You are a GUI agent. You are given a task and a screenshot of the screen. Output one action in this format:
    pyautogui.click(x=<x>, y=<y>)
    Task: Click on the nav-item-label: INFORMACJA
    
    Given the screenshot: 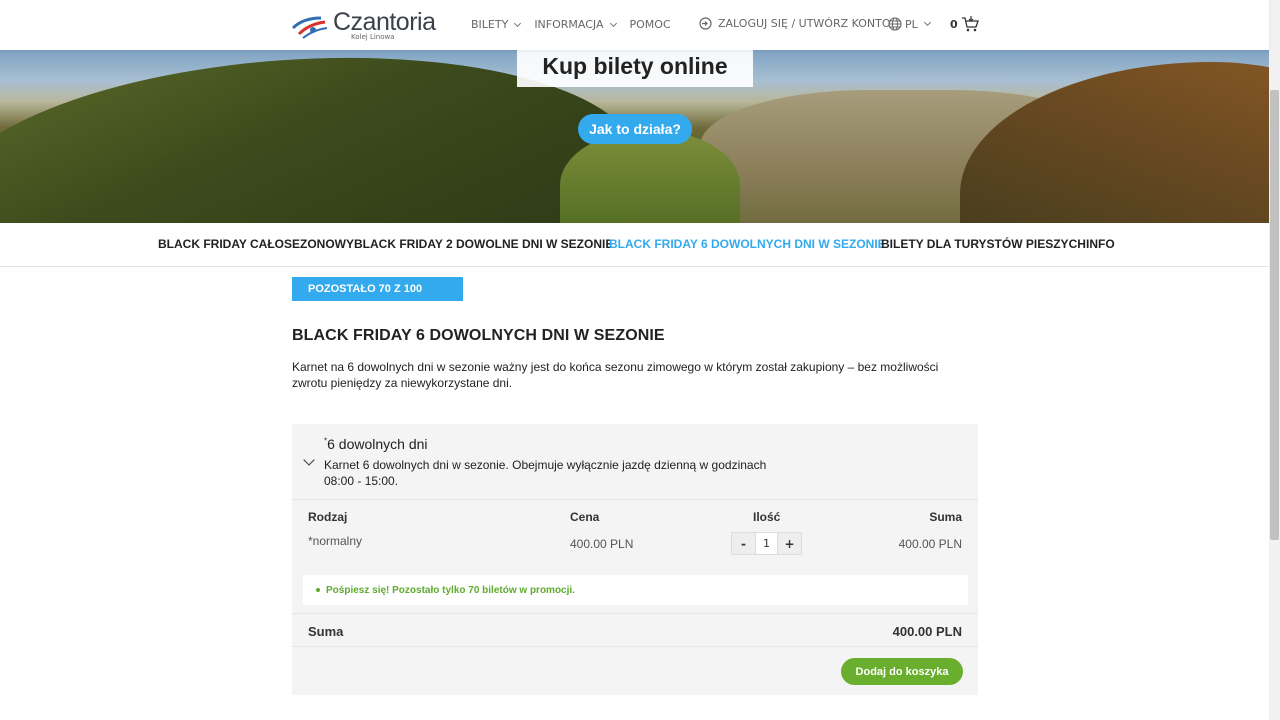 What is the action you would take?
    pyautogui.click(x=569, y=24)
    